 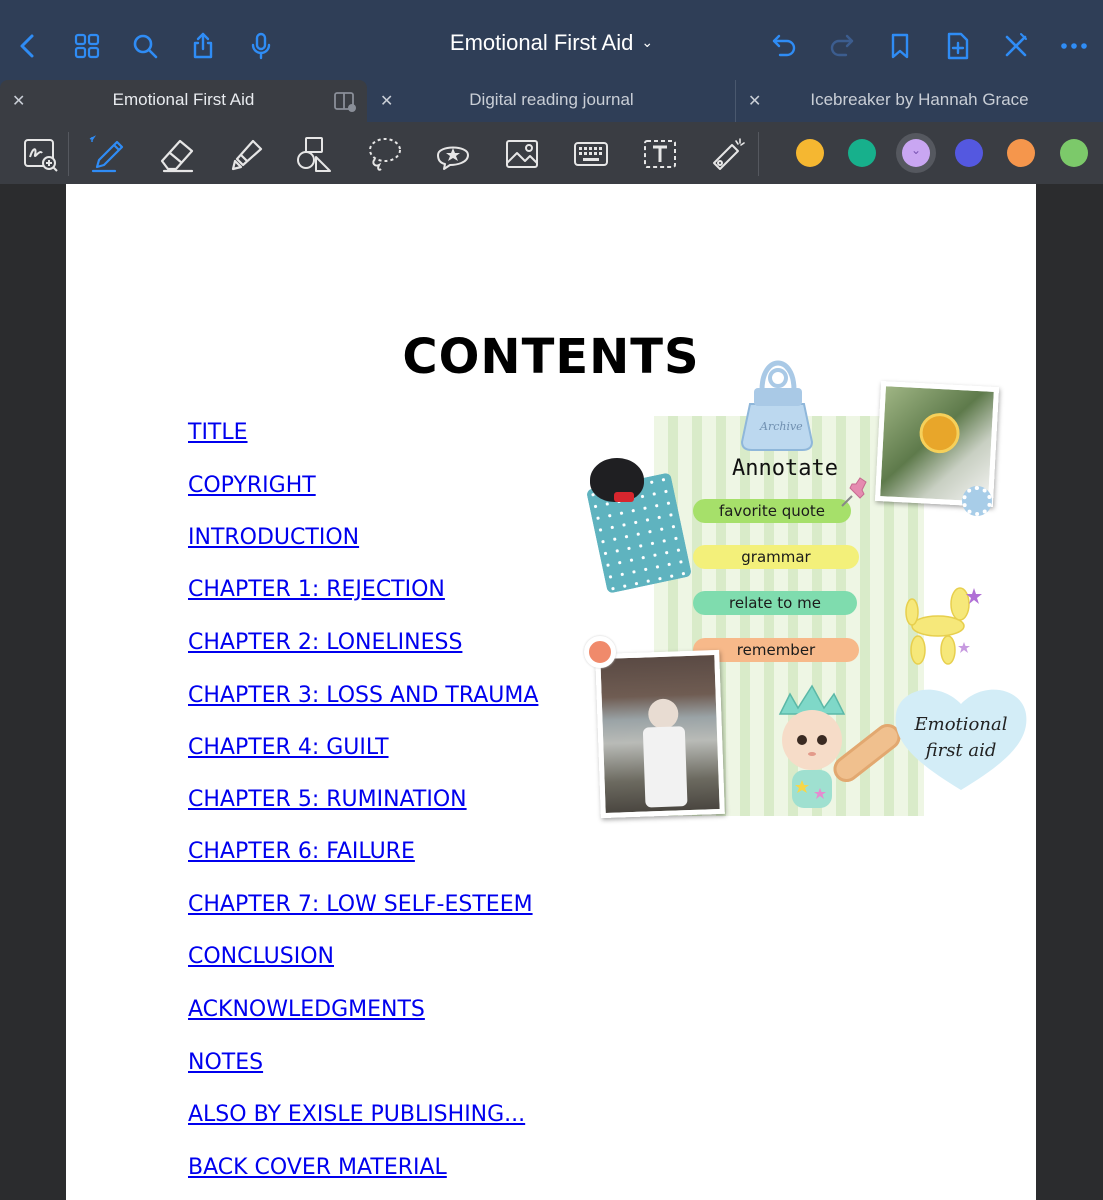 I want to click on image-tool, so click(x=522, y=154).